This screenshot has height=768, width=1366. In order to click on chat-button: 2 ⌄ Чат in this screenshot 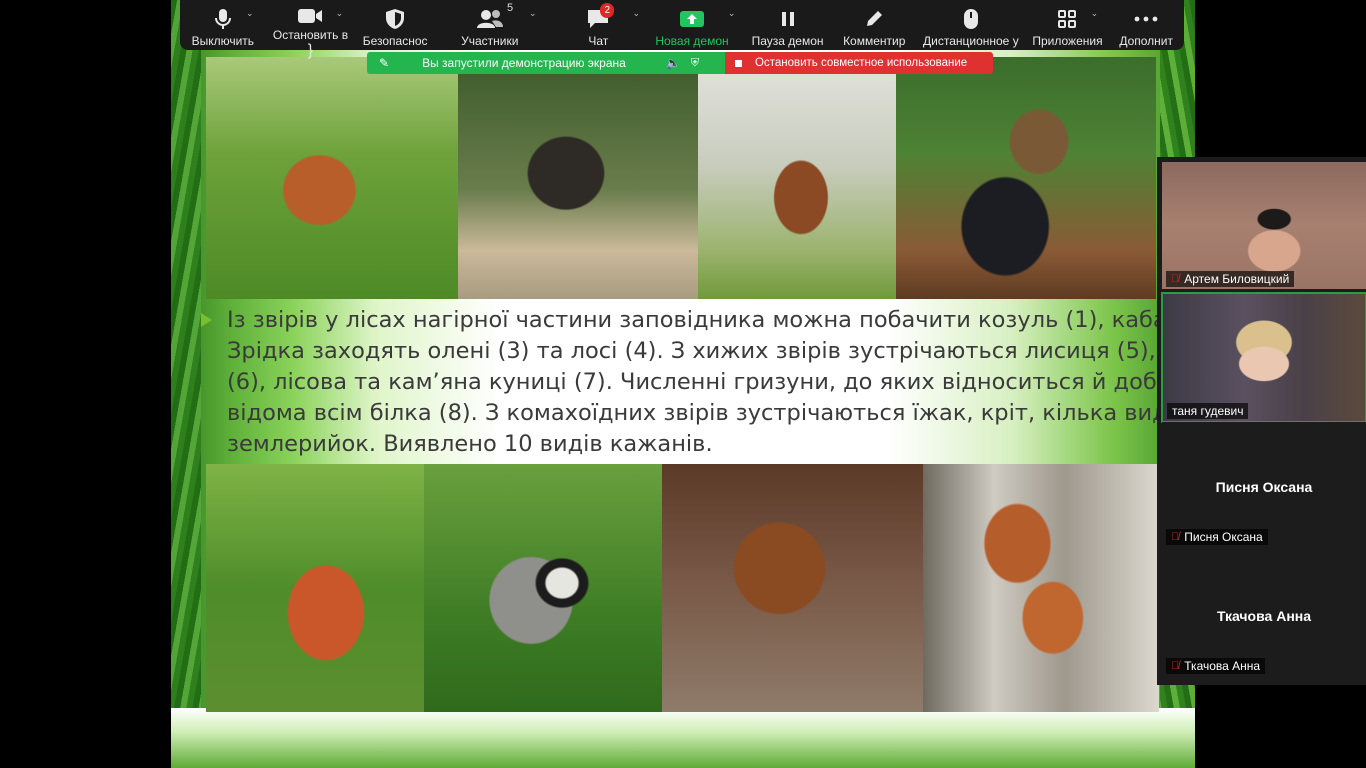, I will do `click(599, 25)`.